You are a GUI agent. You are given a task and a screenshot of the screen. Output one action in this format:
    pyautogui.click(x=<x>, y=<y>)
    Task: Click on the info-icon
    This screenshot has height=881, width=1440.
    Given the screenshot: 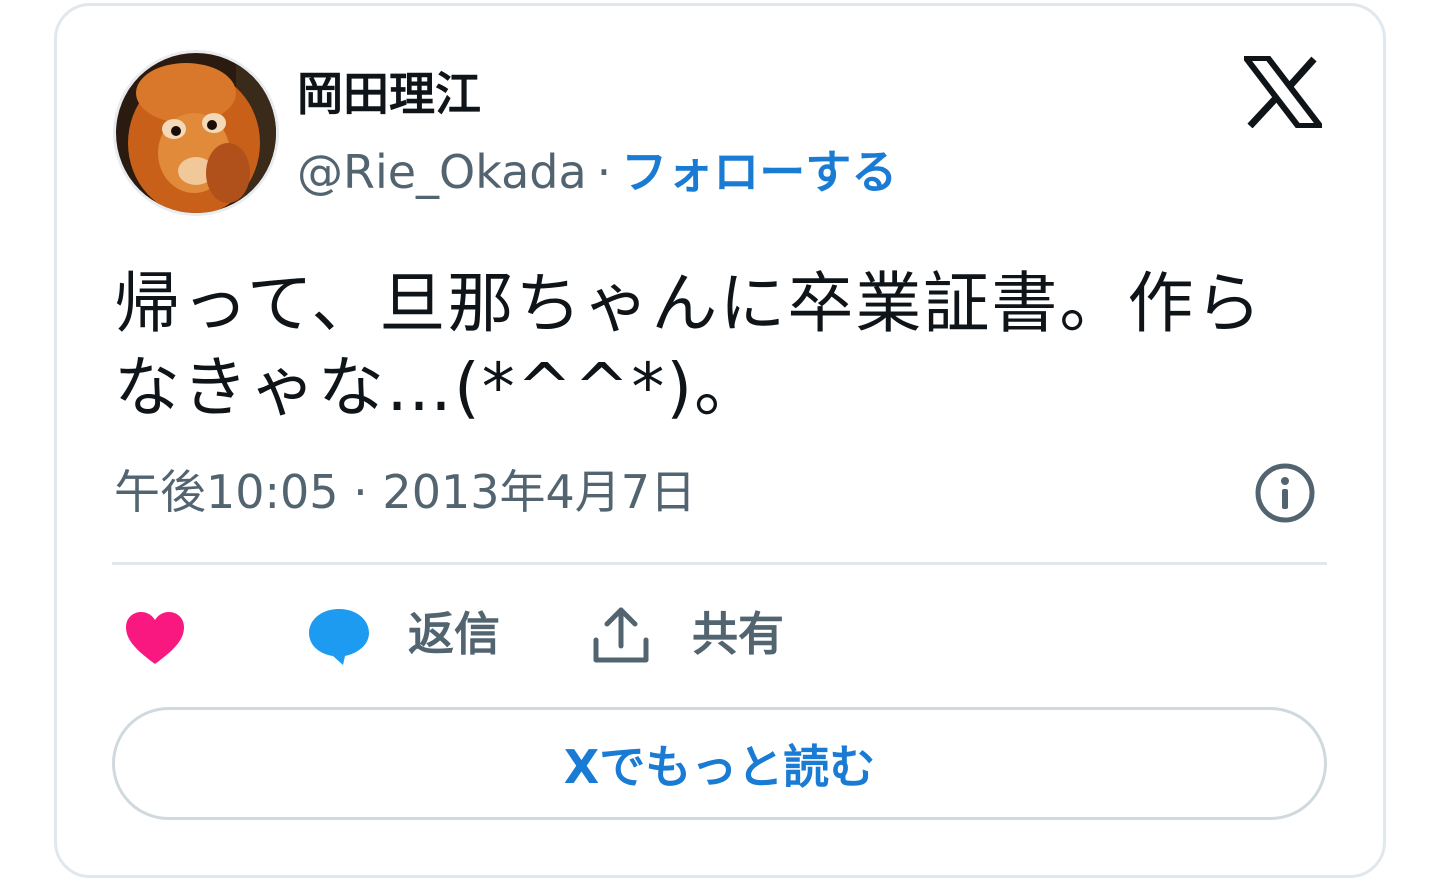 What is the action you would take?
    pyautogui.click(x=1285, y=493)
    